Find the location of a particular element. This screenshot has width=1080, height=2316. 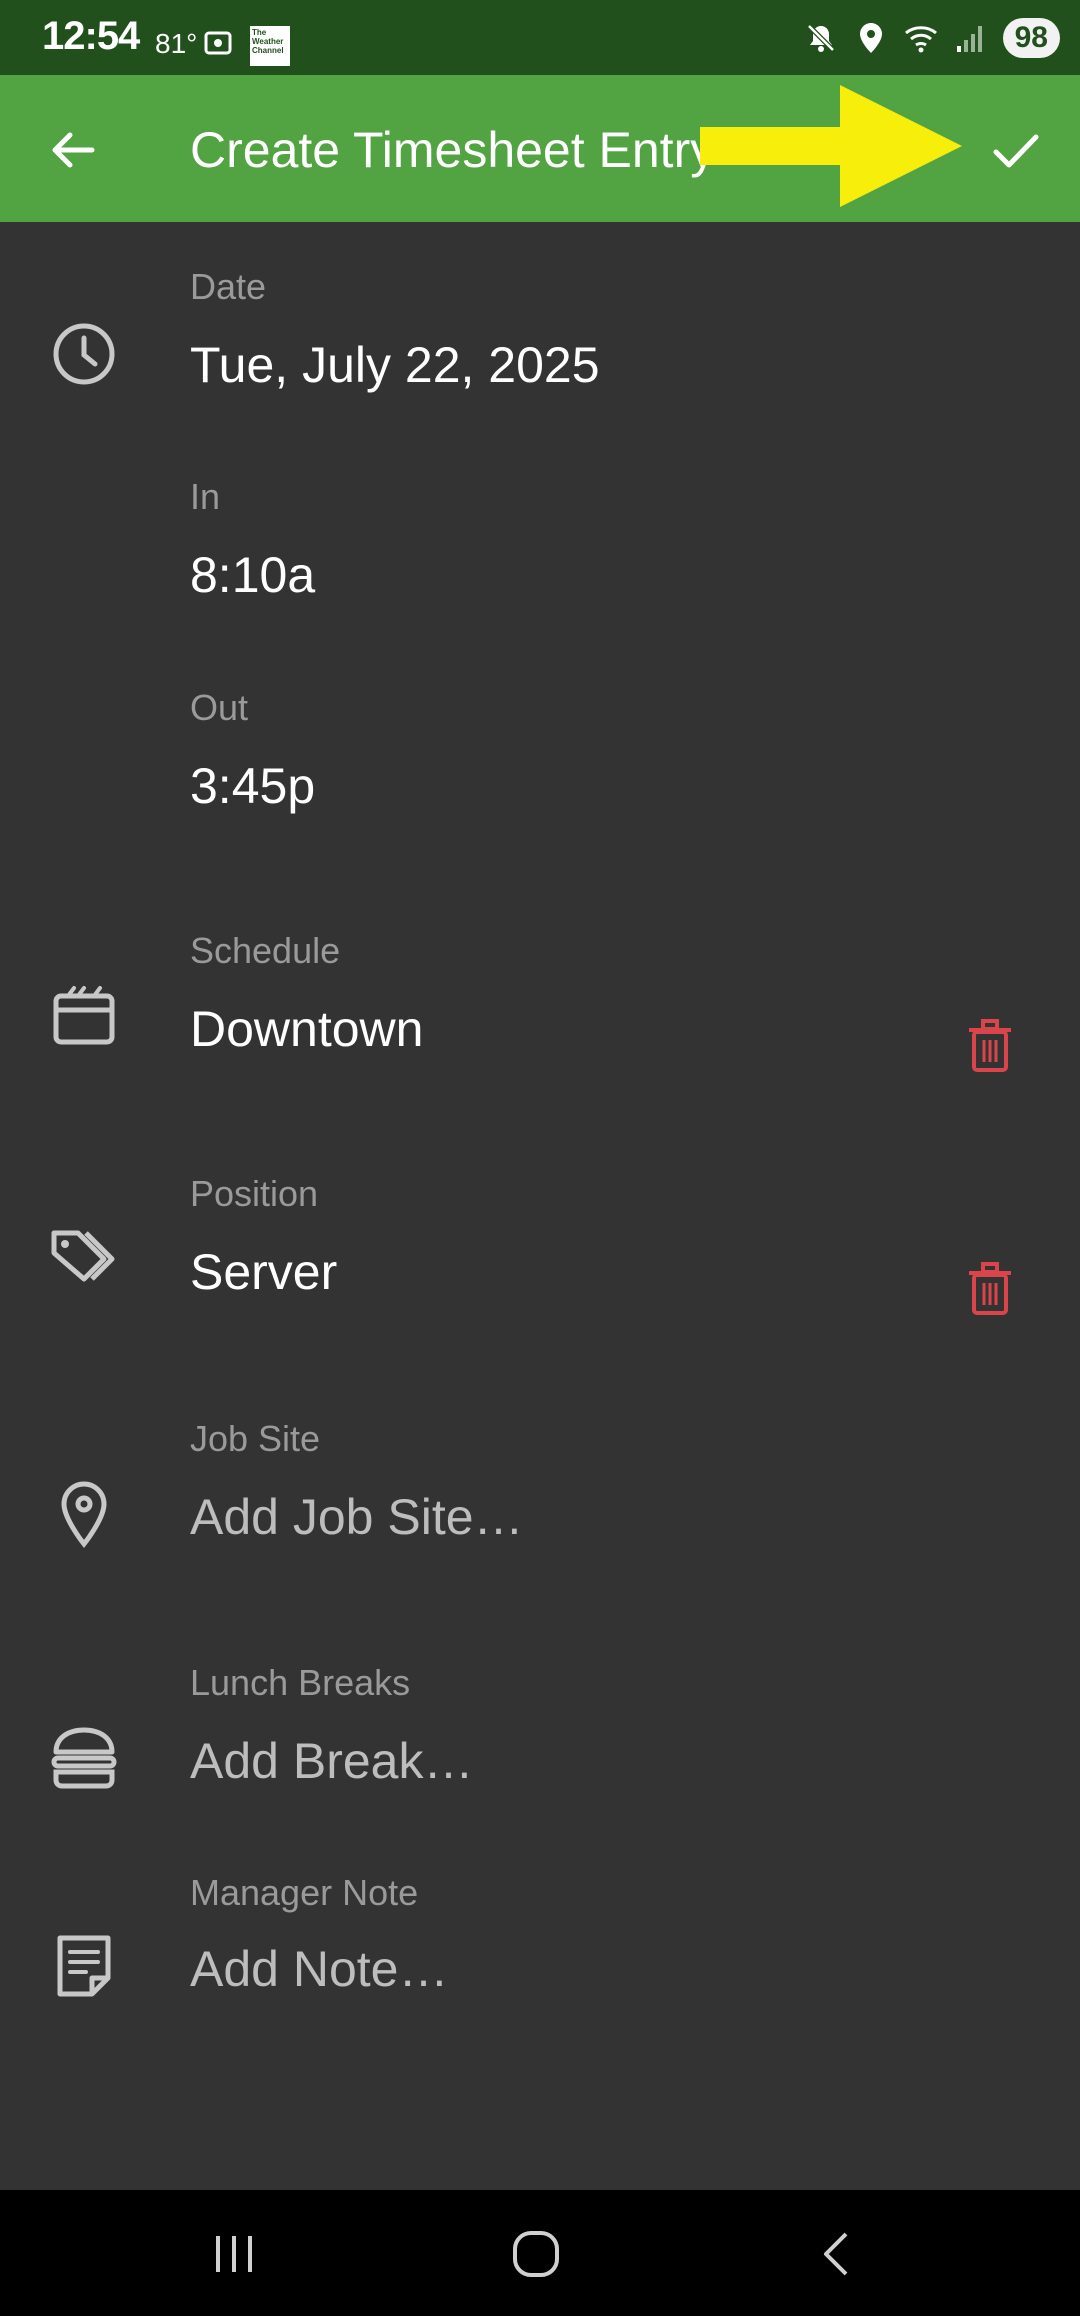

recent-apps-icon is located at coordinates (234, 2254).